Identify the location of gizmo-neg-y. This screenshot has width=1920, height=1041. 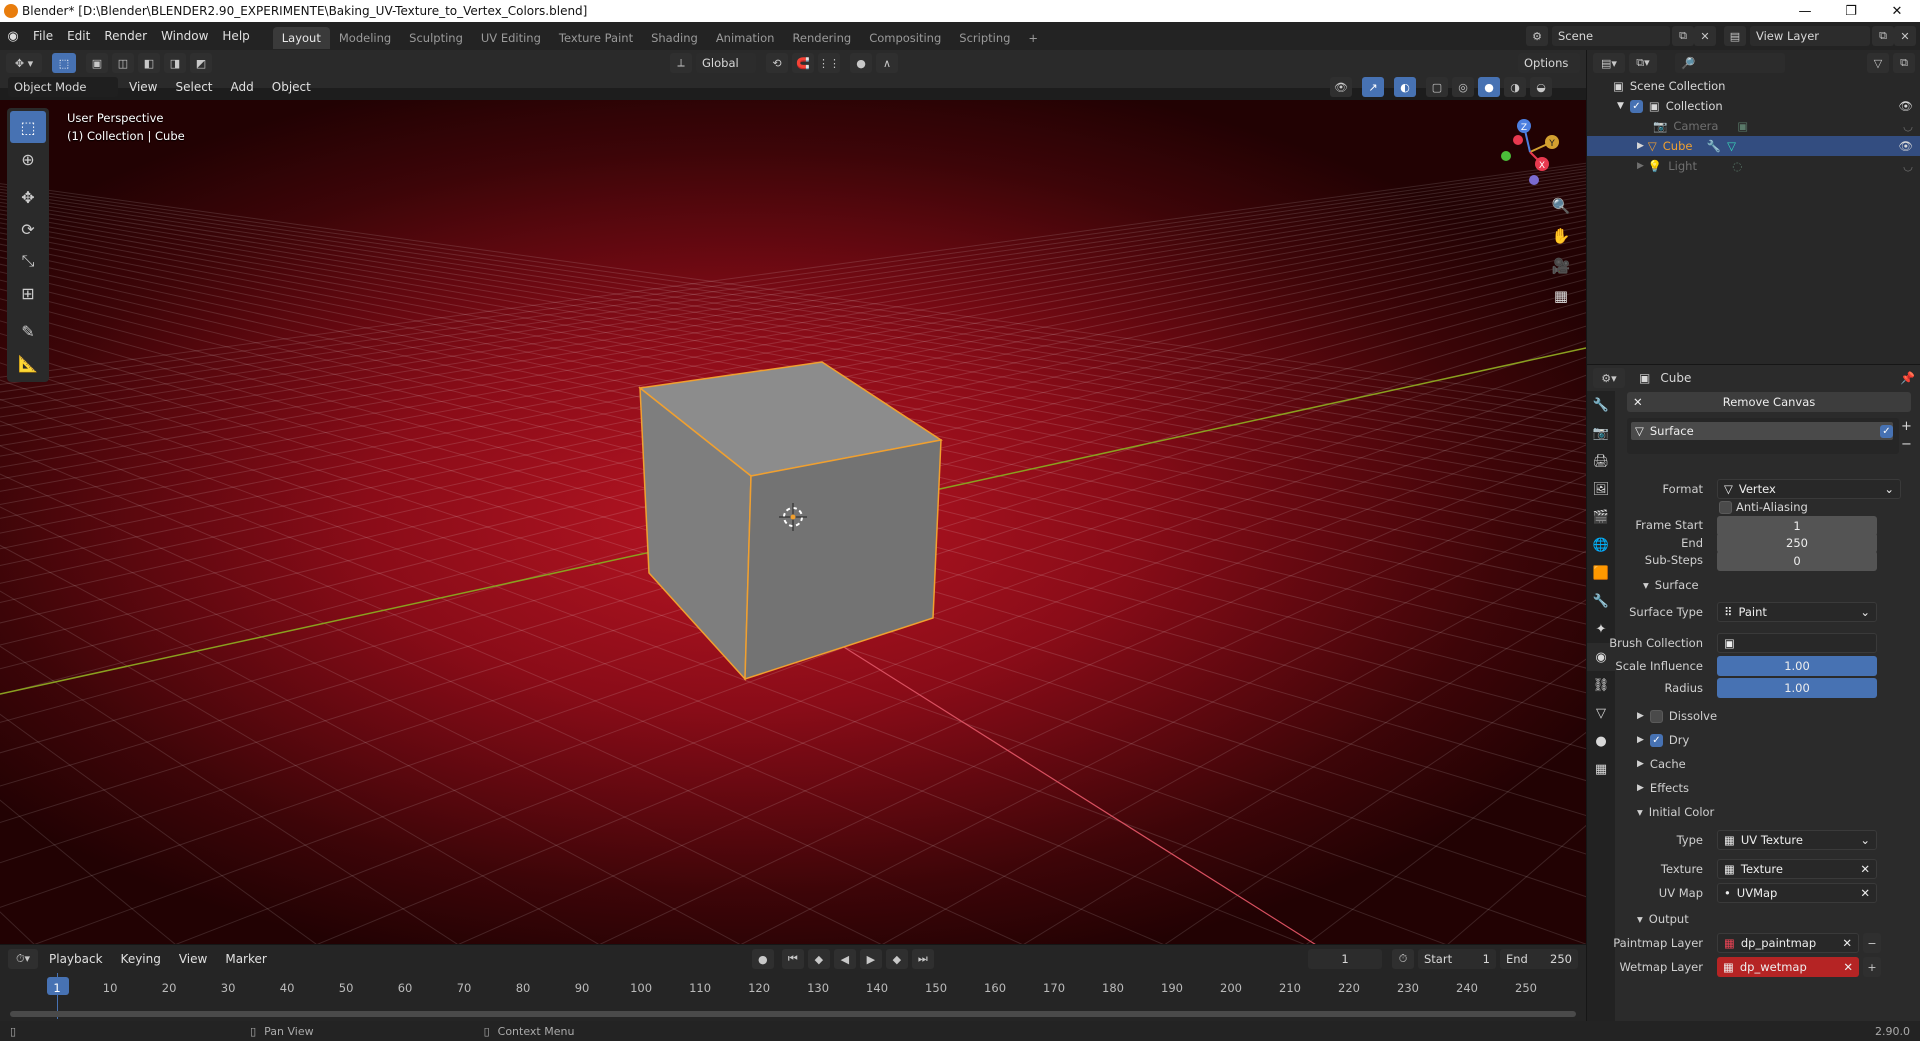
(1506, 156).